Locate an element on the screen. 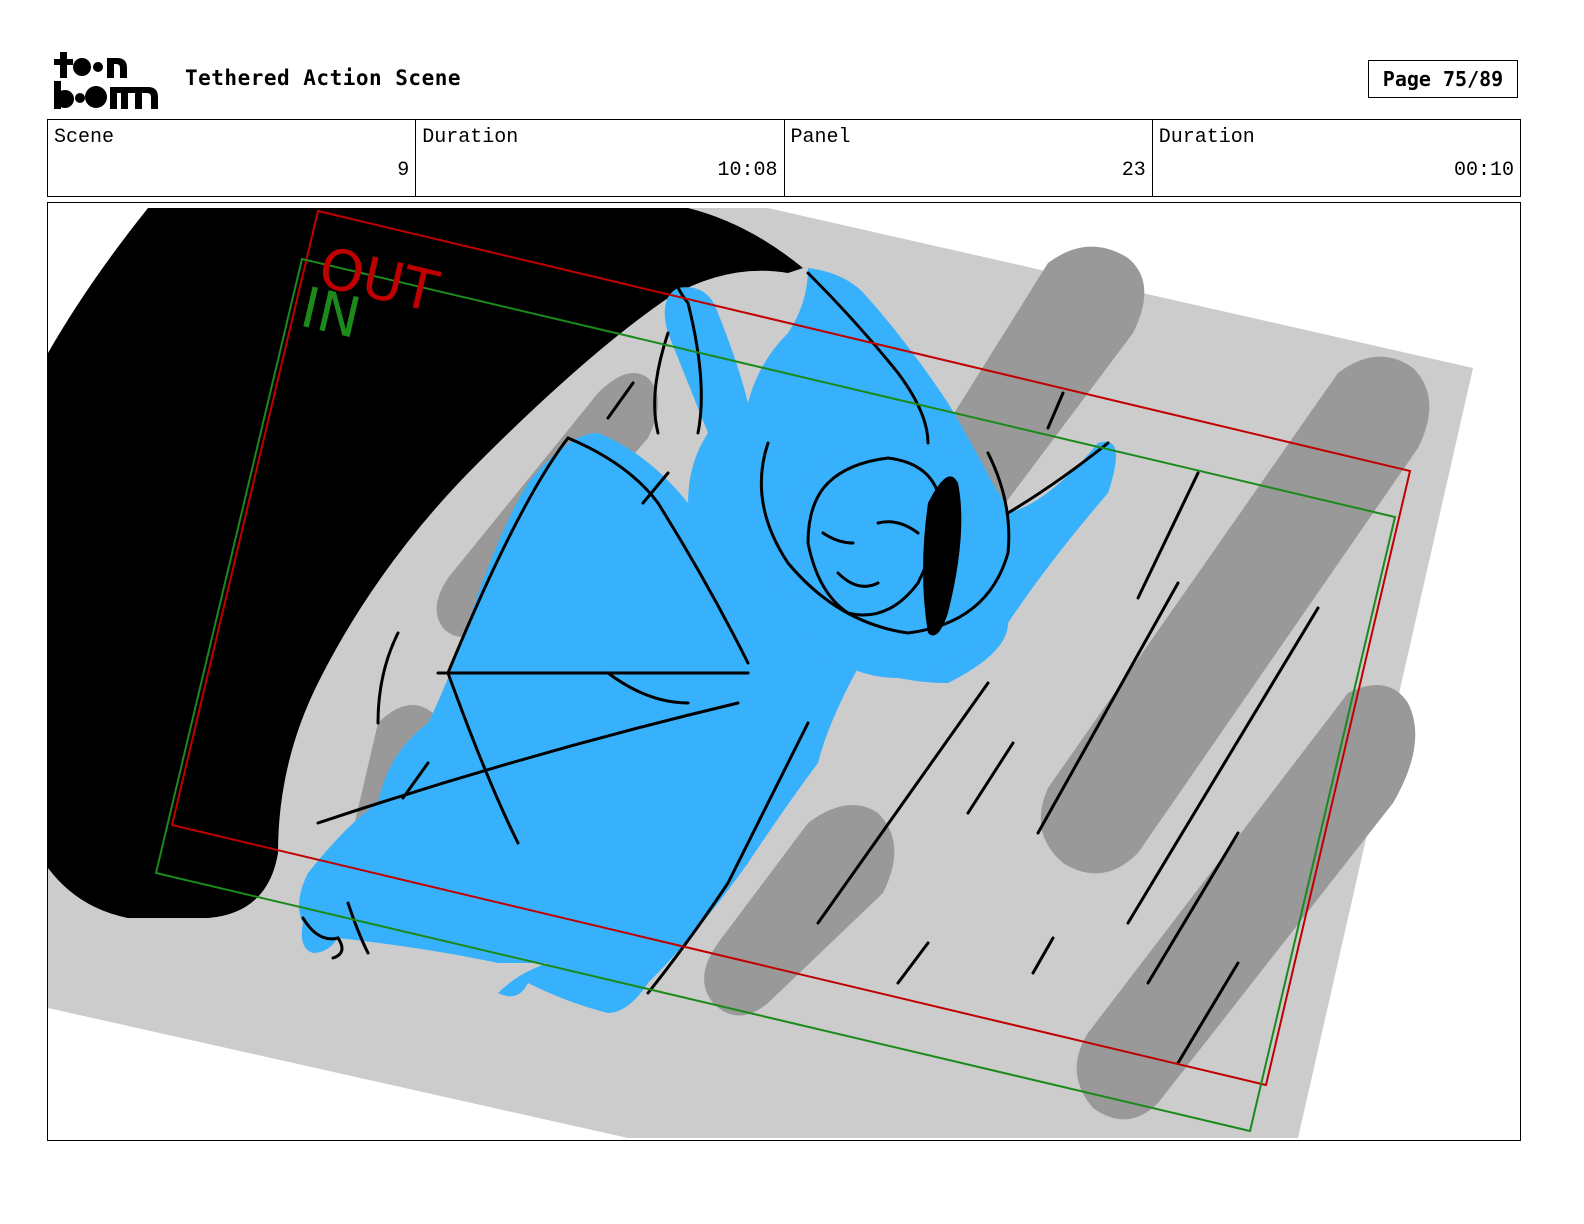 The width and height of the screenshot is (1584, 1224). panel-duration-value: 00:10 is located at coordinates (1483, 170).